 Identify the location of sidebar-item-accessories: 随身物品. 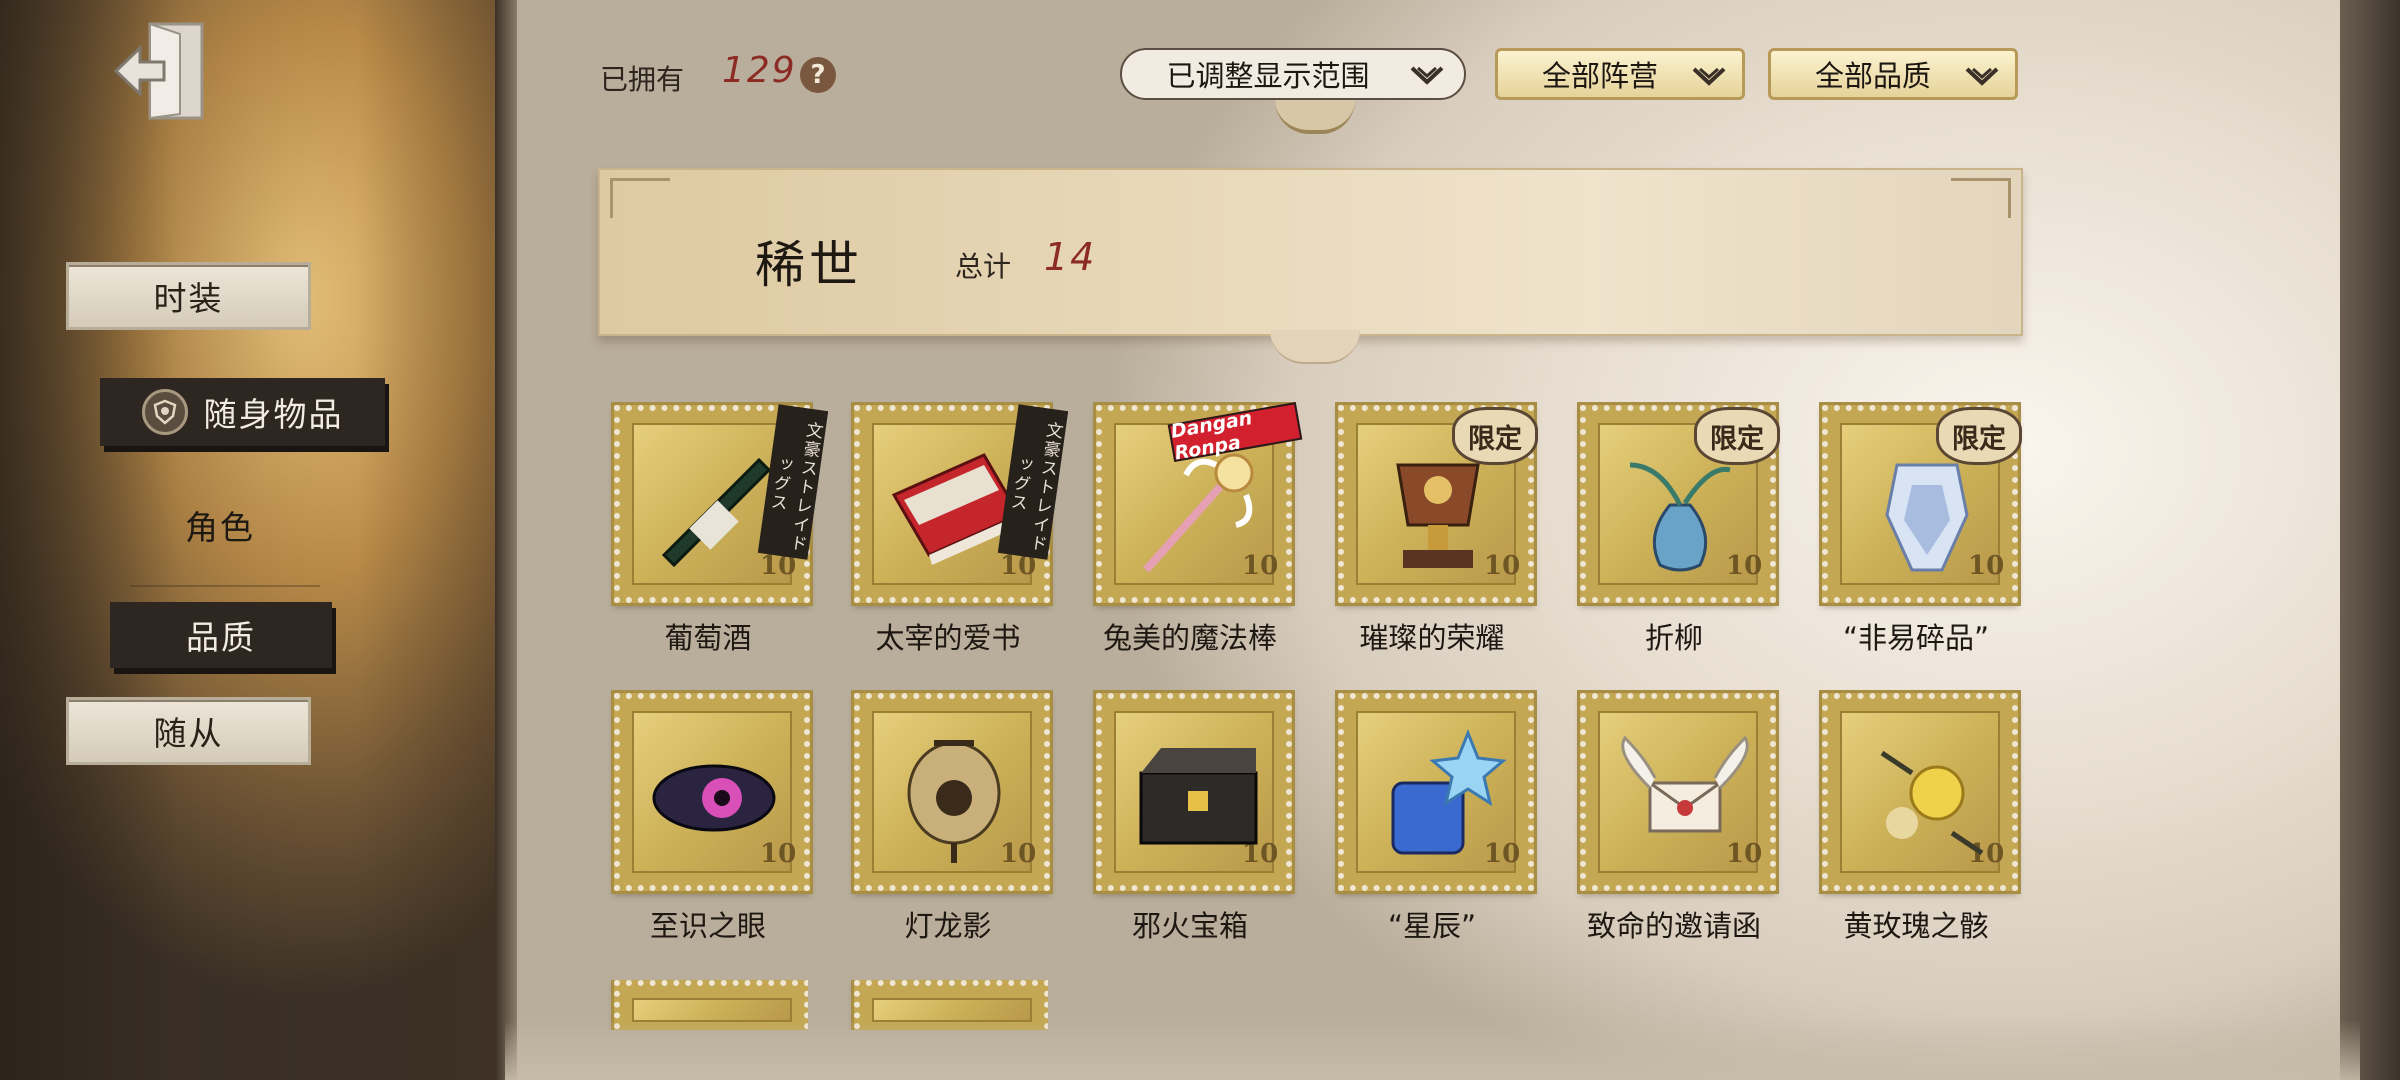
(242, 412).